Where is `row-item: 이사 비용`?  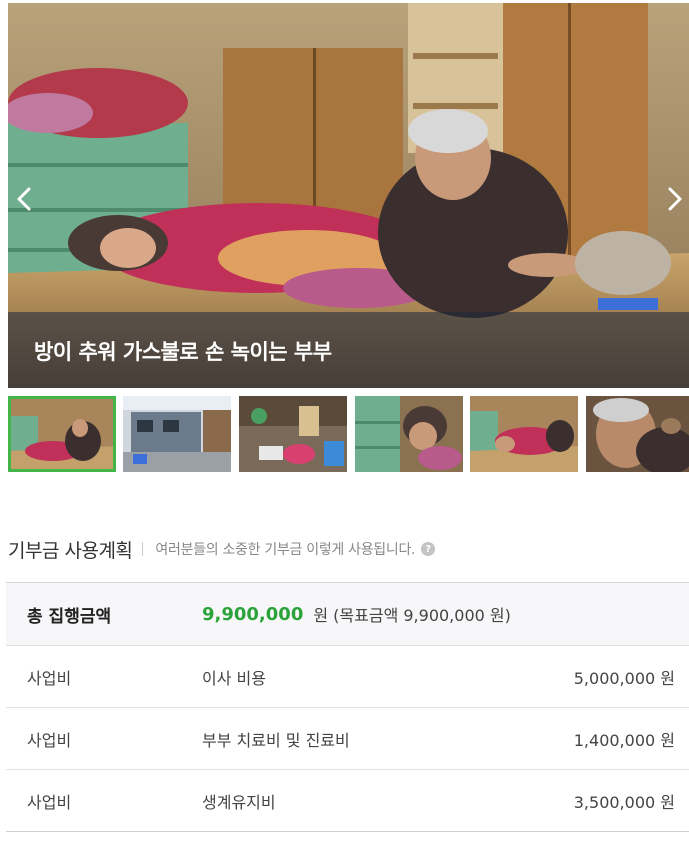
row-item: 이사 비용 is located at coordinates (234, 678).